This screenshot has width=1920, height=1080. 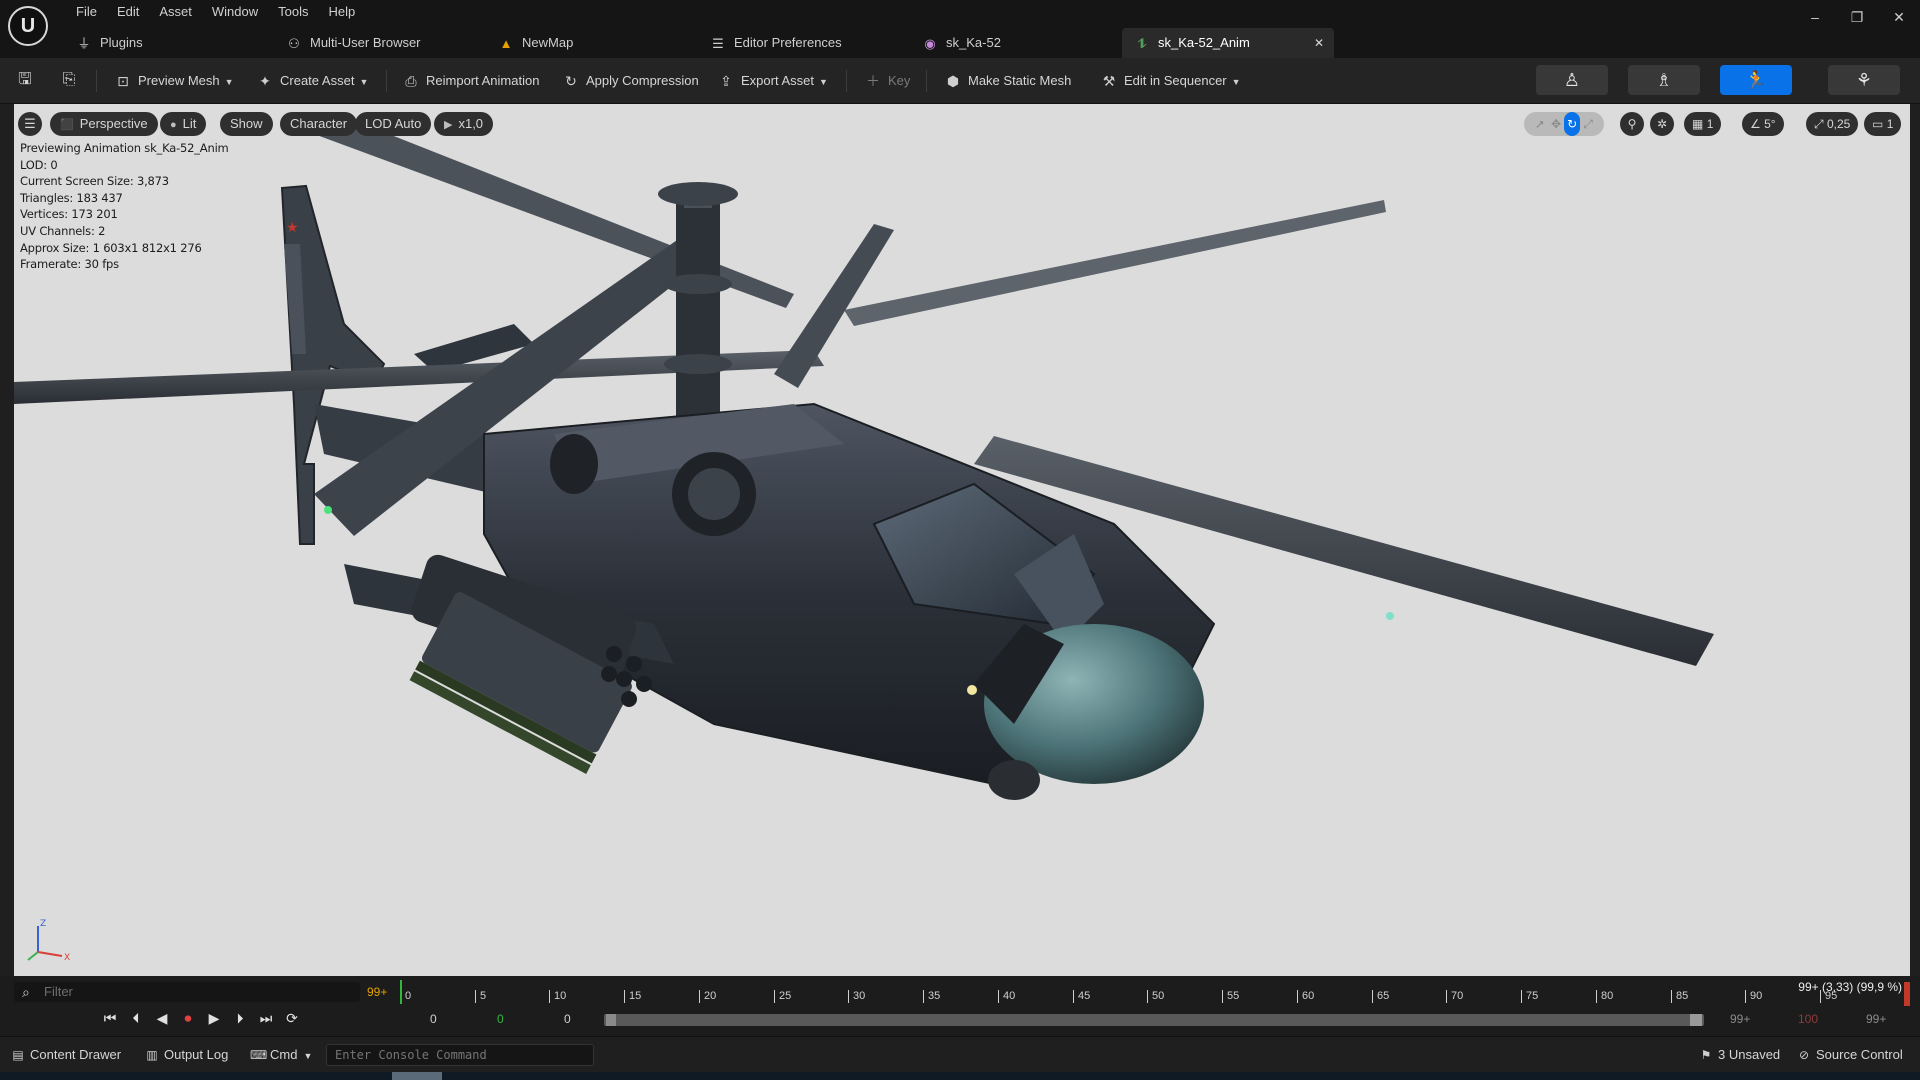 I want to click on skip-to-end-icon: ⏭, so click(x=266, y=1018).